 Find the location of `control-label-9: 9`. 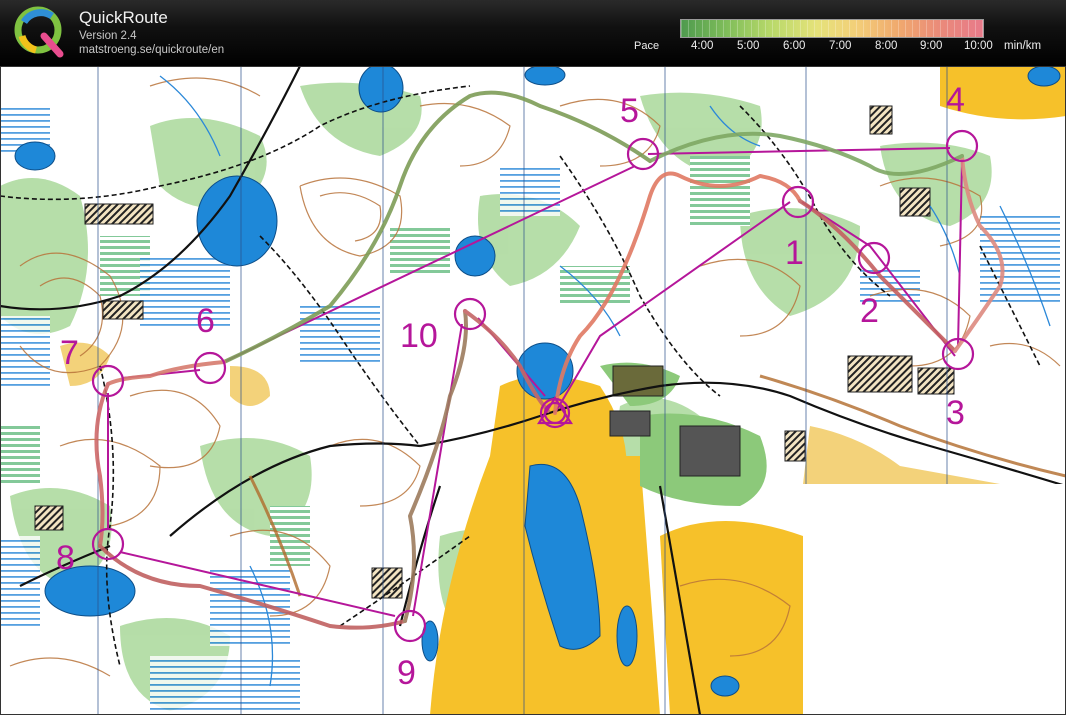

control-label-9: 9 is located at coordinates (406, 673).